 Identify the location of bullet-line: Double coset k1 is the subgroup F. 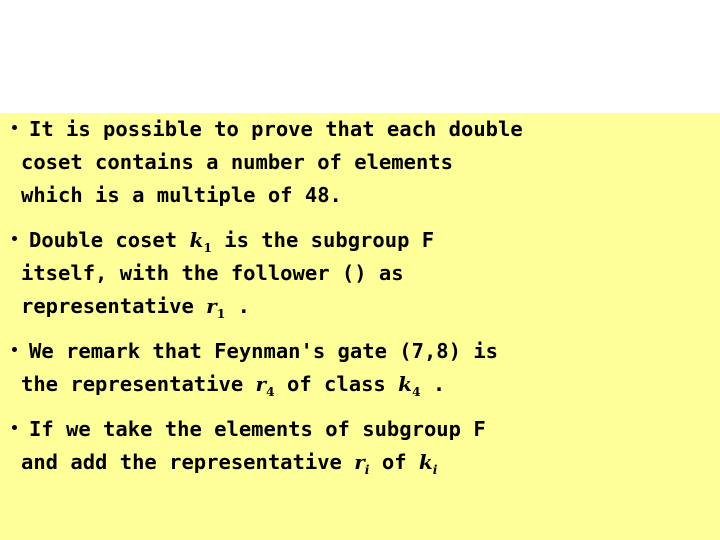
(374, 240).